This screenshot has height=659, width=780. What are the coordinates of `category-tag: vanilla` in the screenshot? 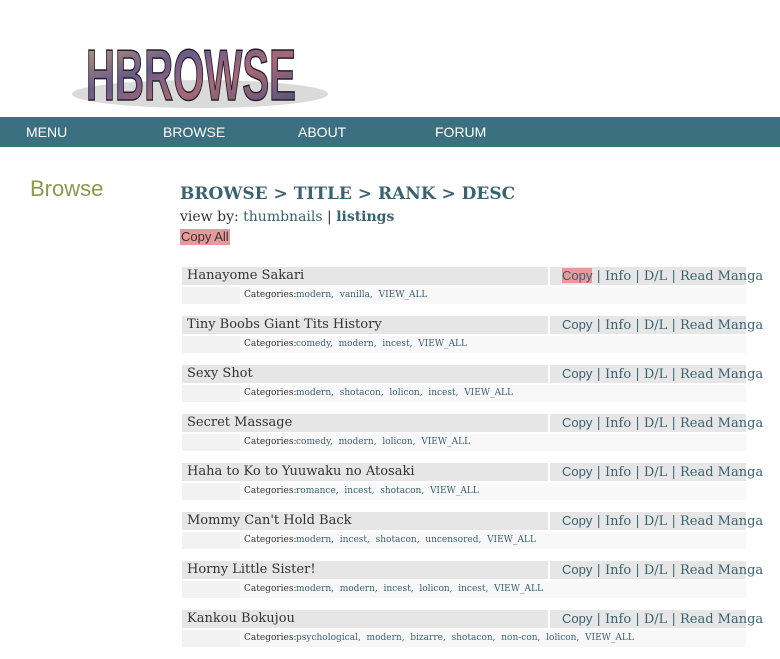 It's located at (355, 295).